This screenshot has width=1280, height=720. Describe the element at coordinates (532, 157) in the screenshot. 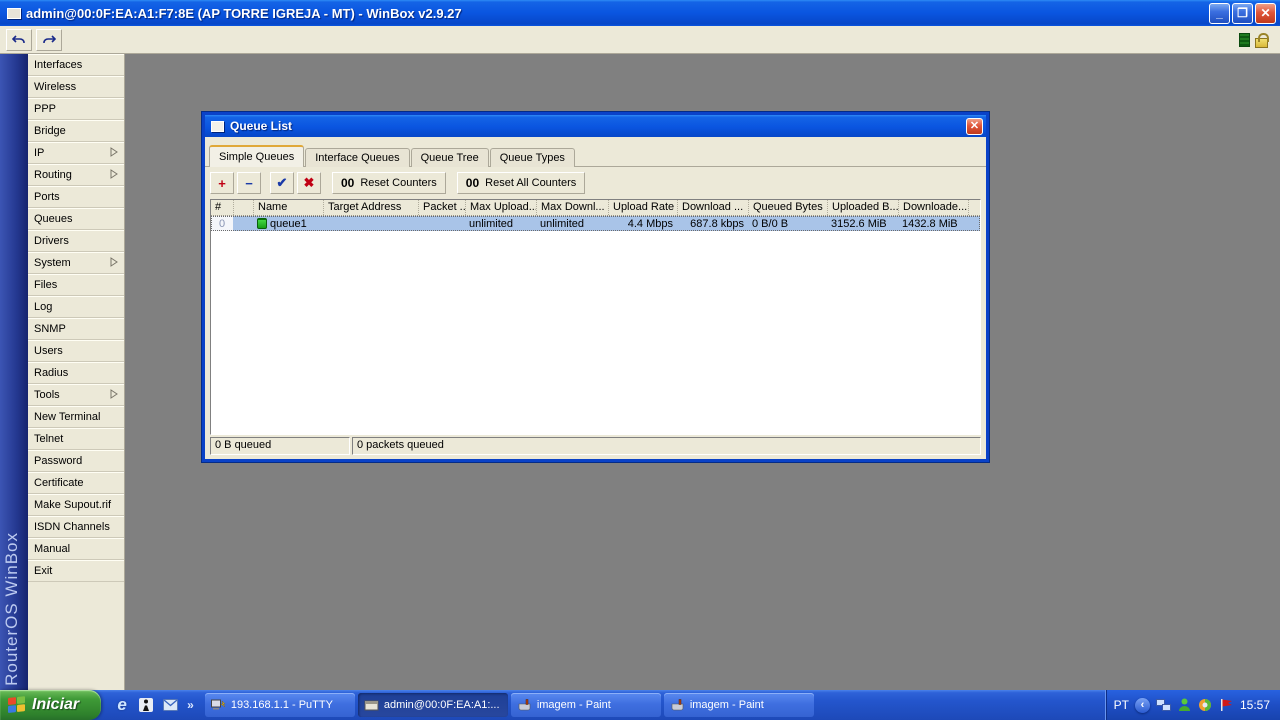

I see `tab-queue-types: Queue Types` at that location.